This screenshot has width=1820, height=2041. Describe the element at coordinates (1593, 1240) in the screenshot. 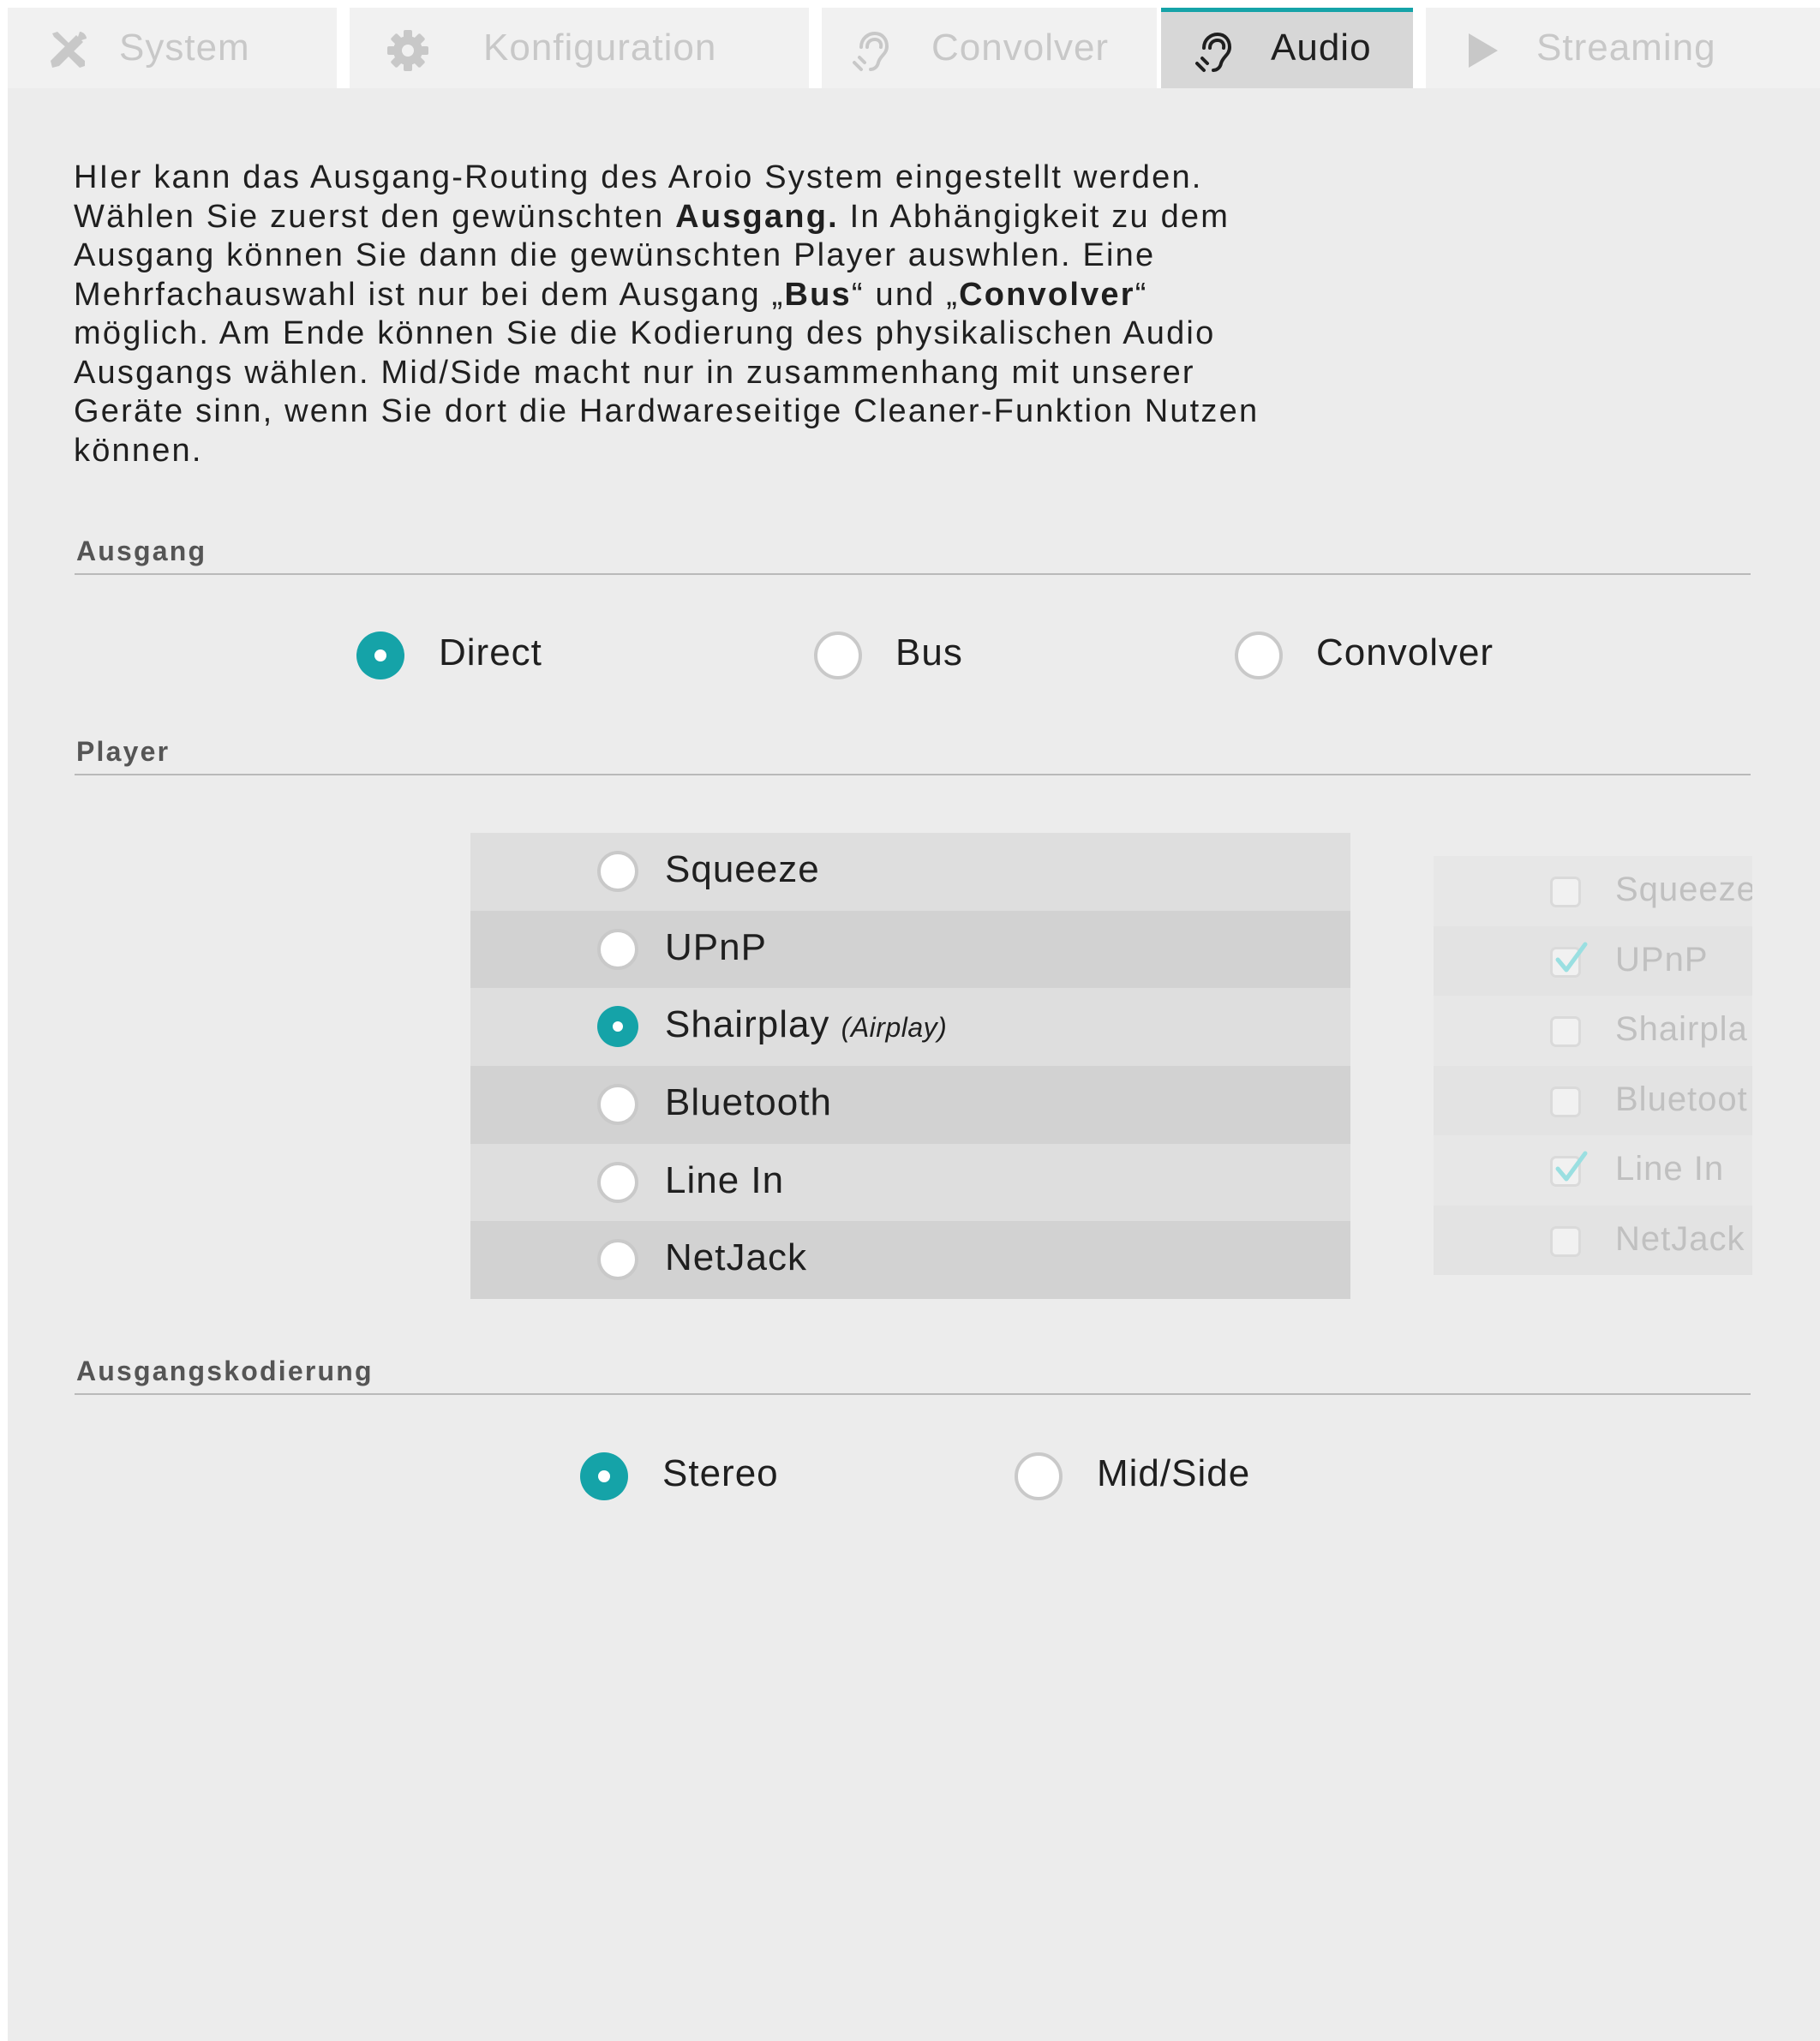

I see `multi-option-netjack: NetJack` at that location.